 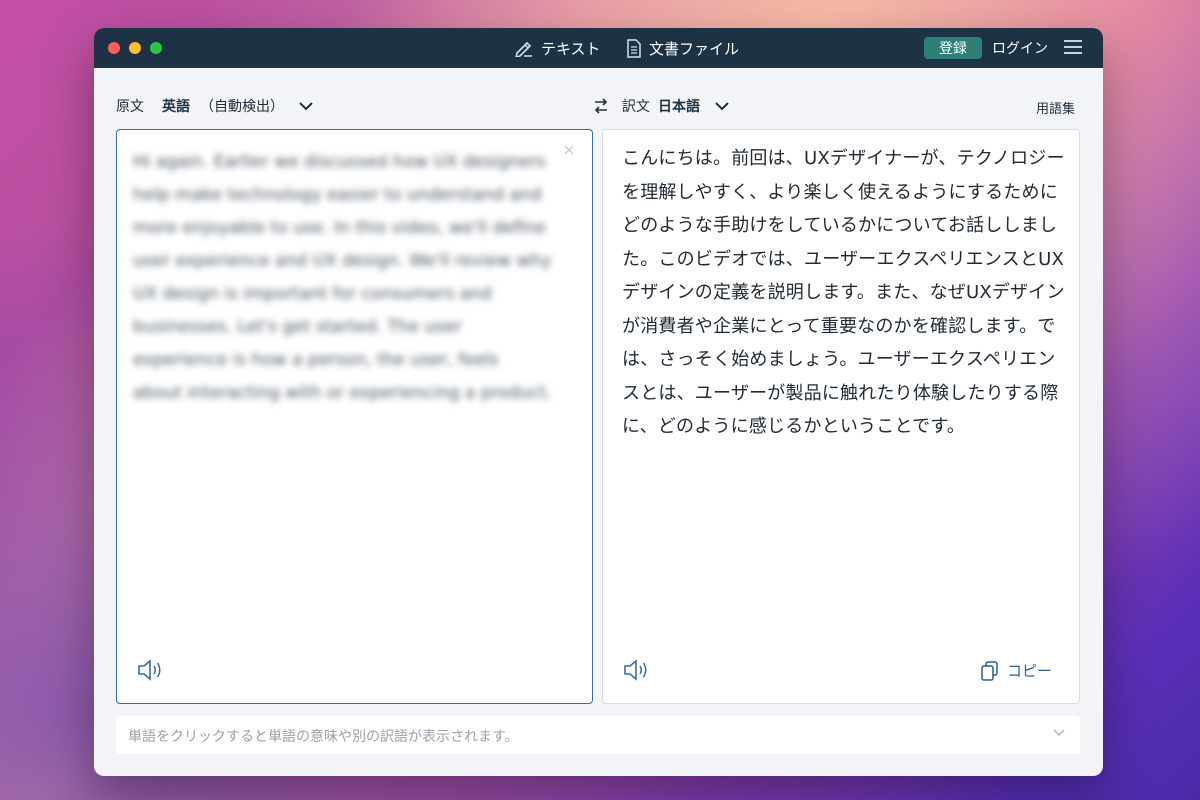 I want to click on source-label: 原文, so click(x=130, y=107).